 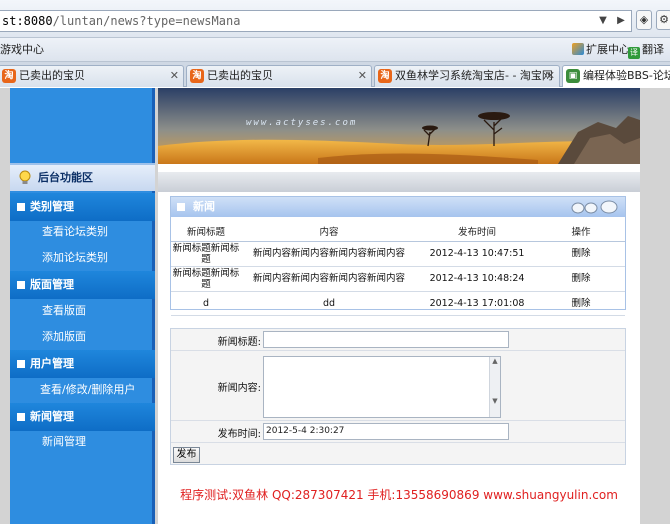 What do you see at coordinates (82, 390) in the screenshot?
I see `sidebar-item-manage-users: 查看/修改/删除用户` at bounding box center [82, 390].